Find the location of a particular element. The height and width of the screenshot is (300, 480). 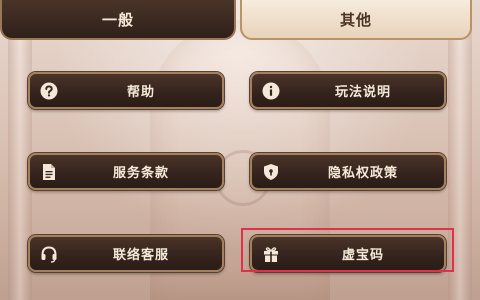

privacy-policy-button: 隐私权政策 is located at coordinates (348, 171).